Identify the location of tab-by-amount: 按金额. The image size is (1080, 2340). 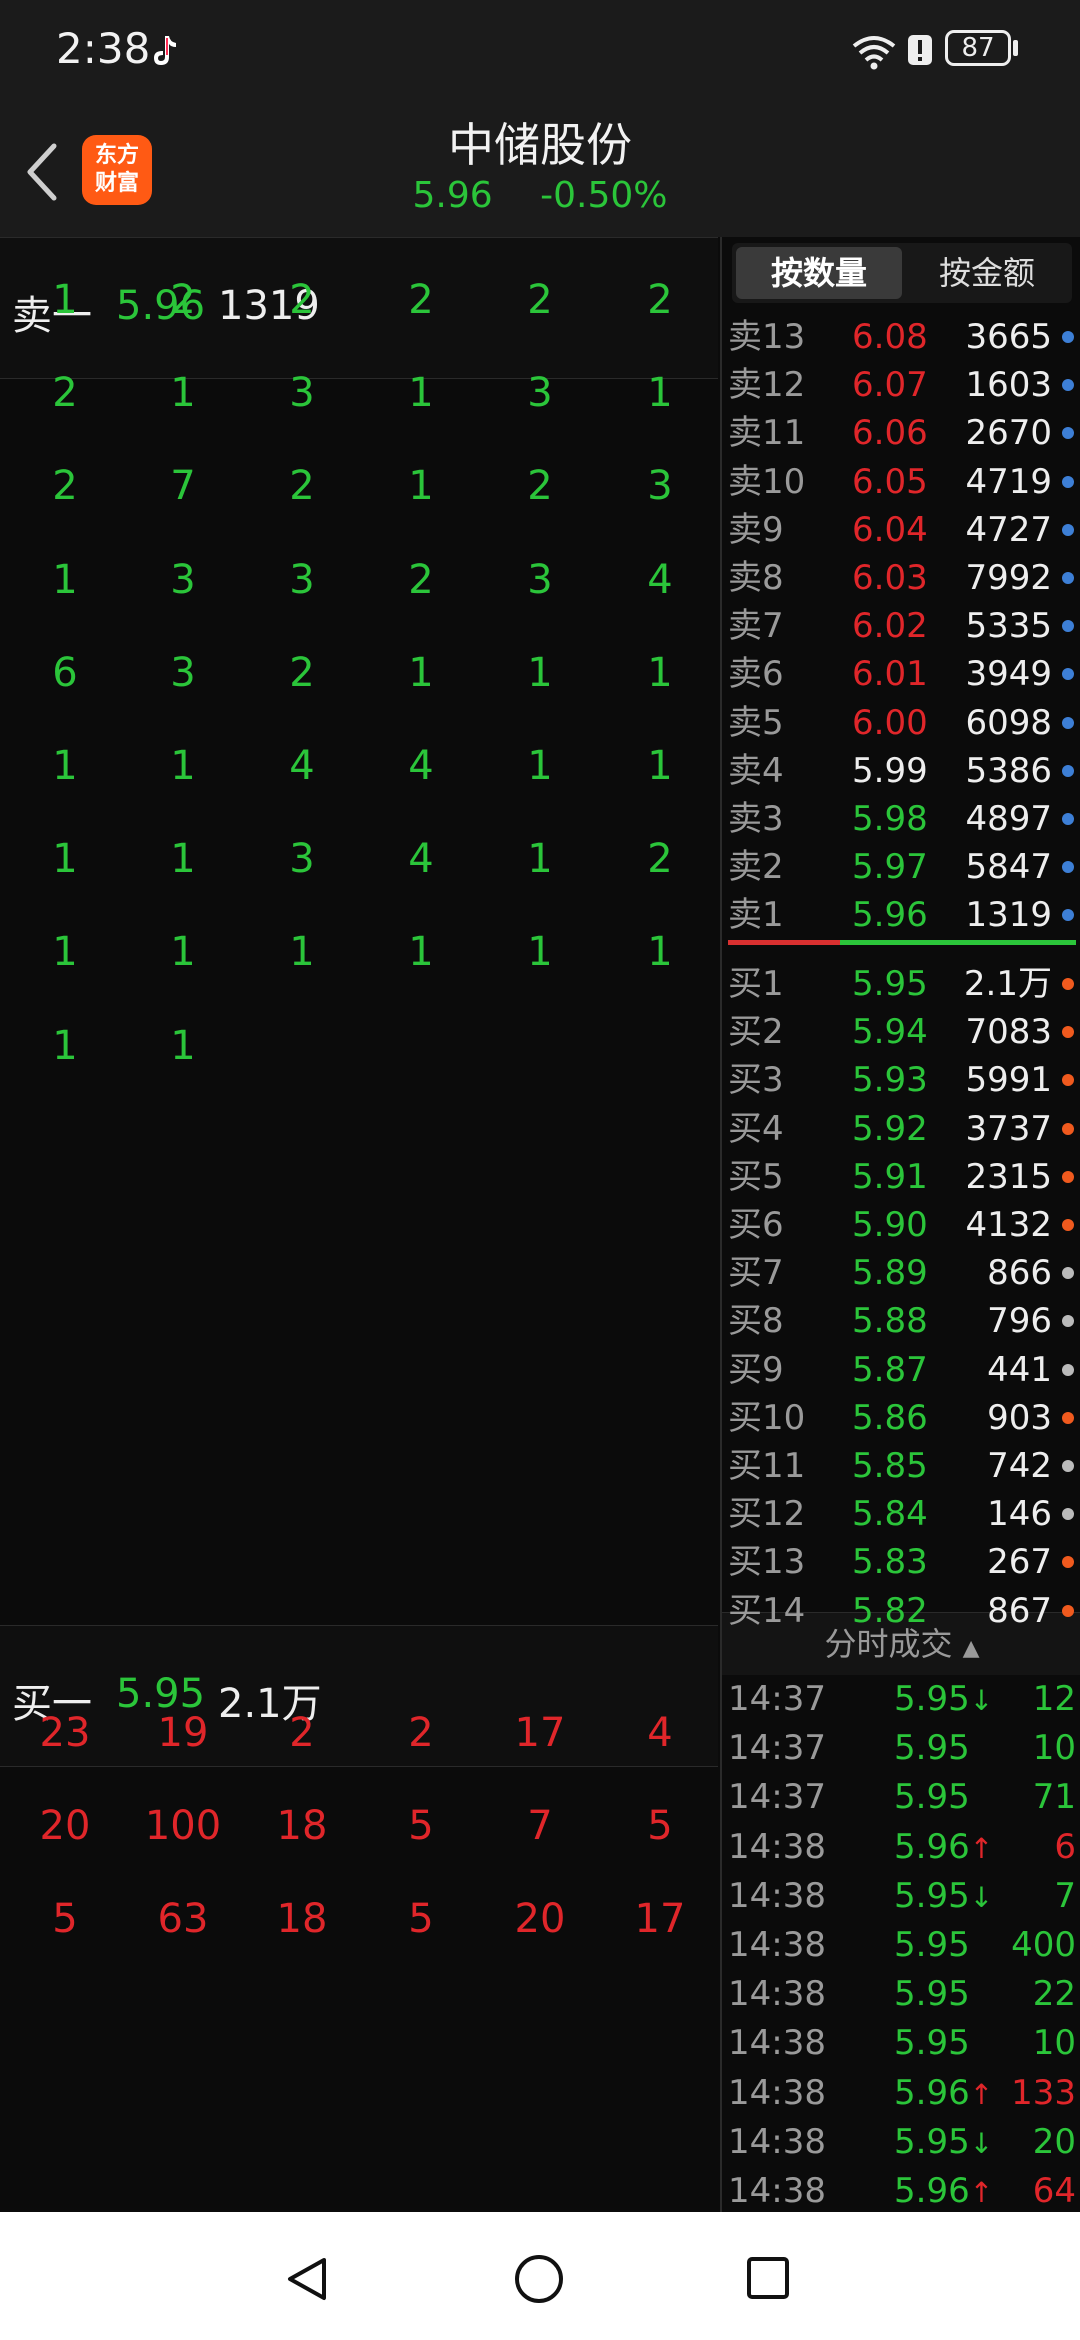
(987, 273).